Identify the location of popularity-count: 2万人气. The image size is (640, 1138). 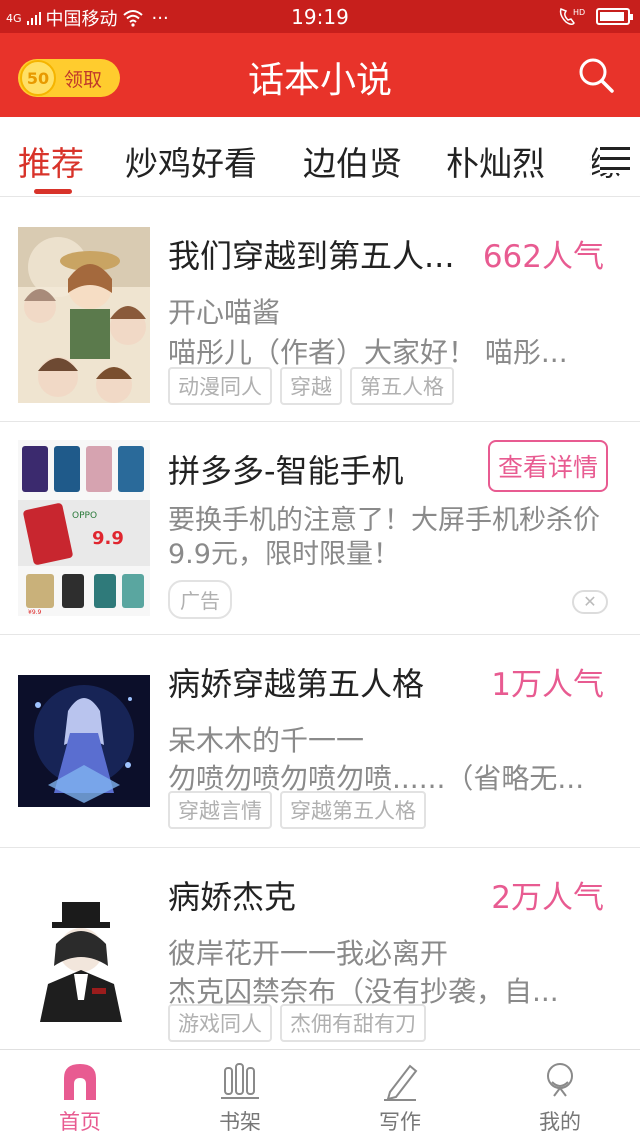
(547, 898).